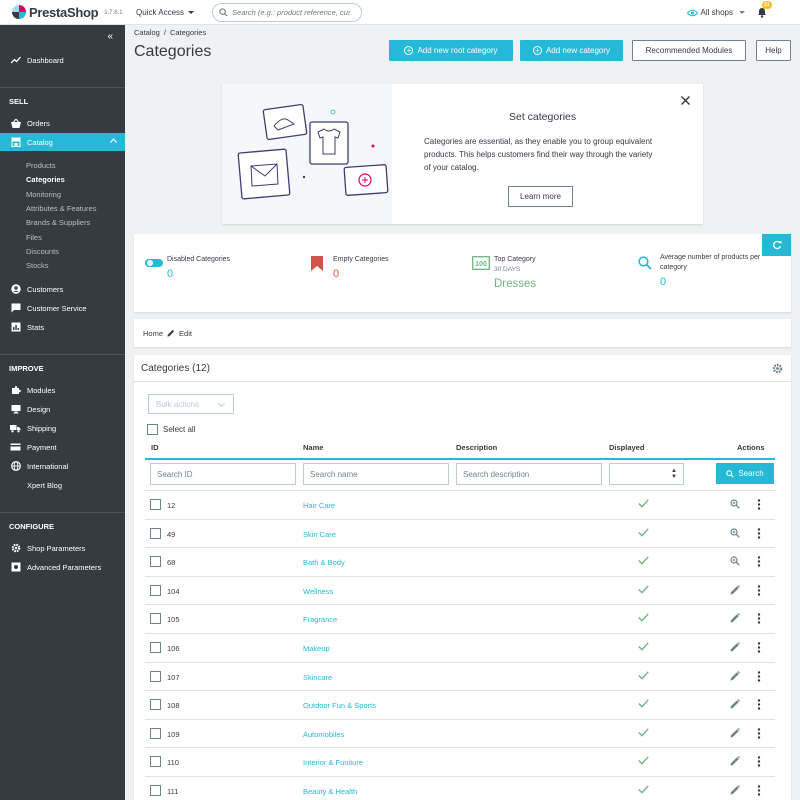 Image resolution: width=800 pixels, height=800 pixels. I want to click on sidebar-item-catalog: Catalog, so click(62, 142).